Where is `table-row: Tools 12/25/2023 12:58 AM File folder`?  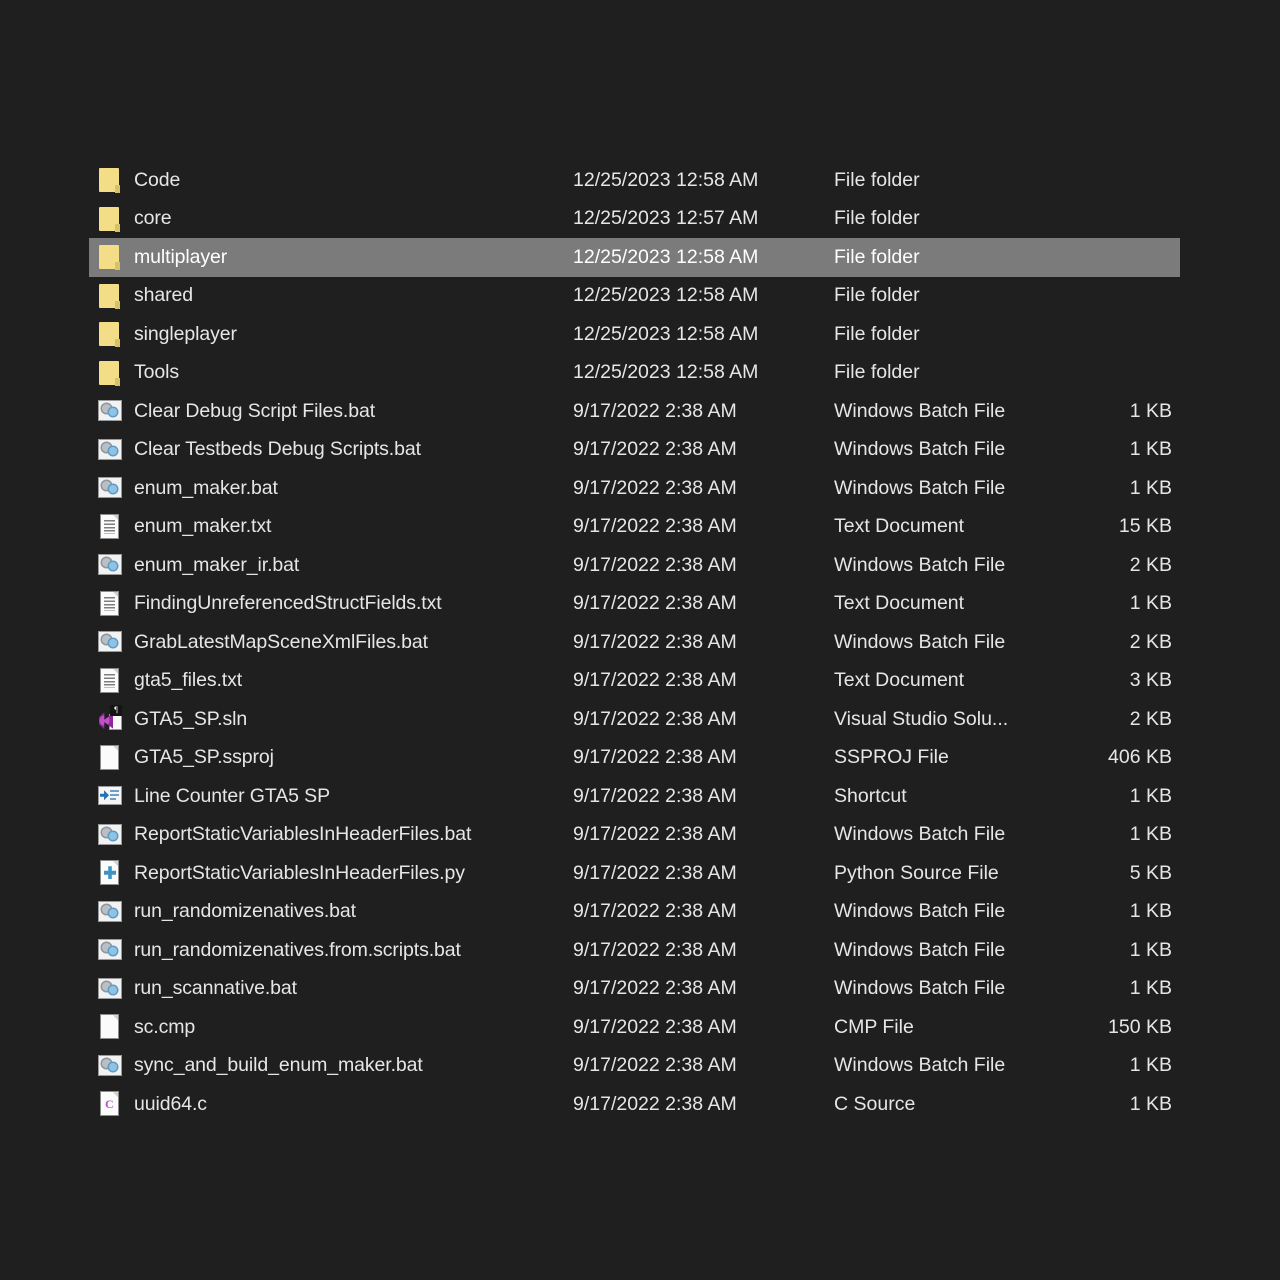 table-row: Tools 12/25/2023 12:58 AM File folder is located at coordinates (634, 373).